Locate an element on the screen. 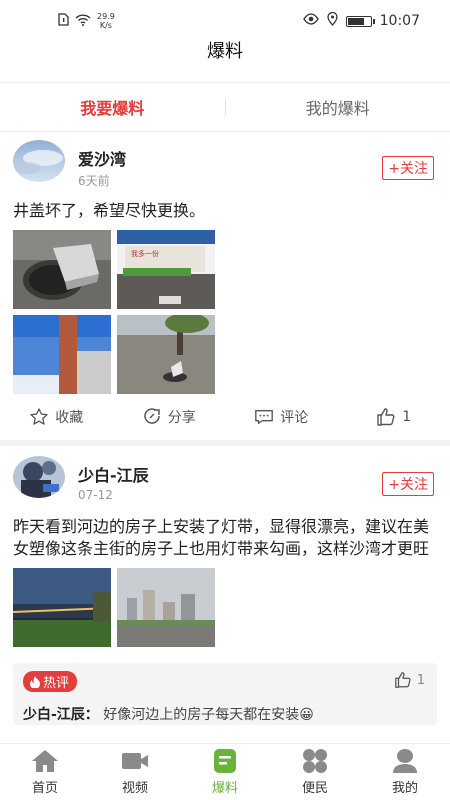 This screenshot has height=800, width=450. speed-unit: K/s is located at coordinates (105, 25).